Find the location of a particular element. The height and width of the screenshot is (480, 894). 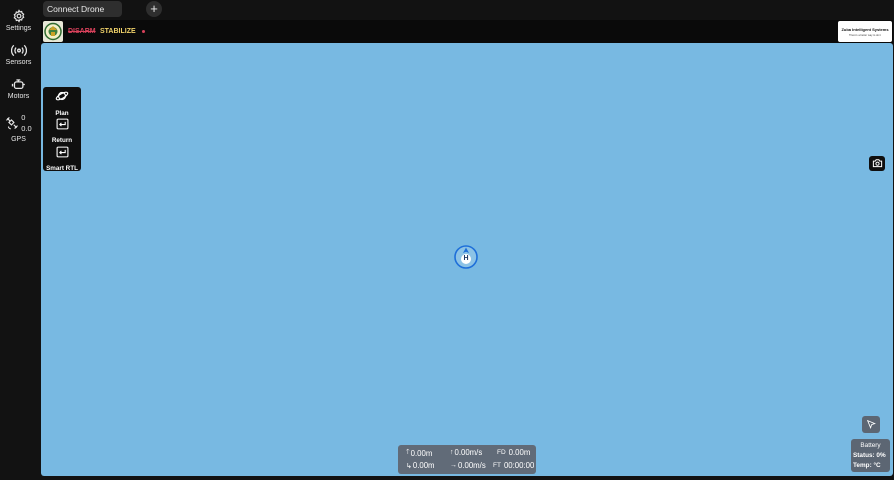

arrow-up-icon: 🡑 is located at coordinates (408, 452).